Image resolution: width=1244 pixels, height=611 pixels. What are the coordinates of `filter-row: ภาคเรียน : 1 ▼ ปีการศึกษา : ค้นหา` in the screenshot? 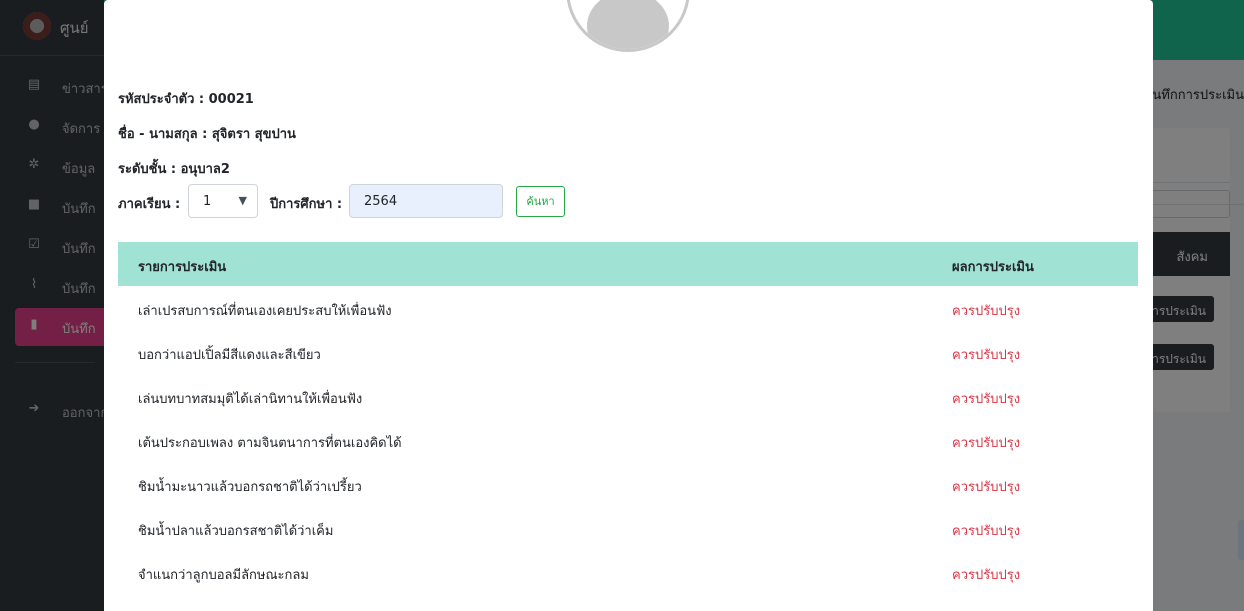 It's located at (418, 202).